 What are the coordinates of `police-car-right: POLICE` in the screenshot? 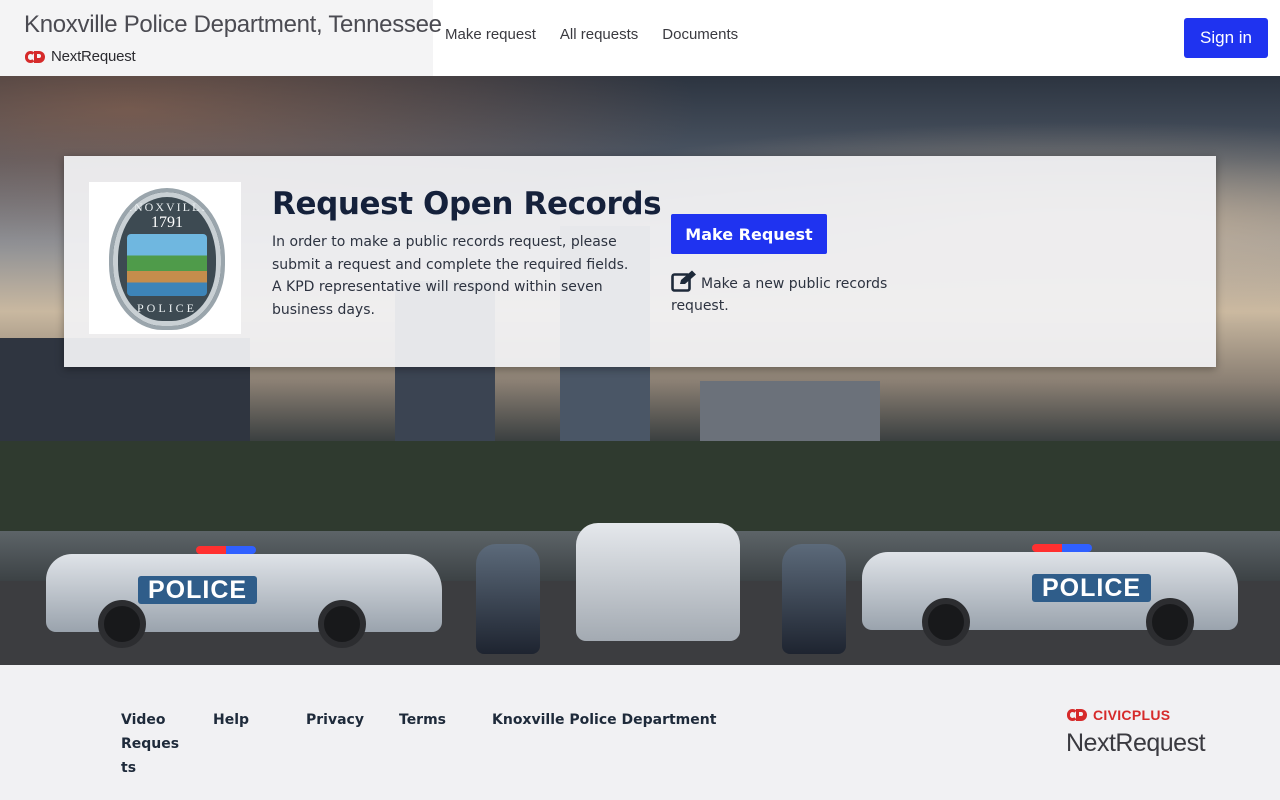 It's located at (1050, 595).